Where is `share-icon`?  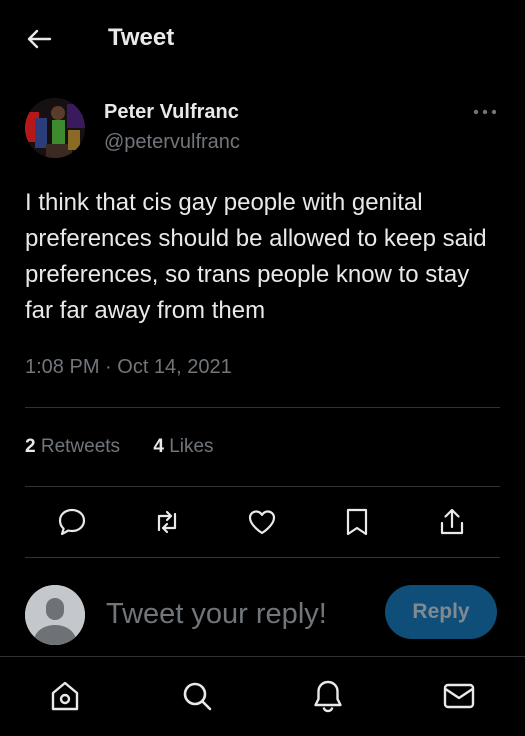 share-icon is located at coordinates (452, 522).